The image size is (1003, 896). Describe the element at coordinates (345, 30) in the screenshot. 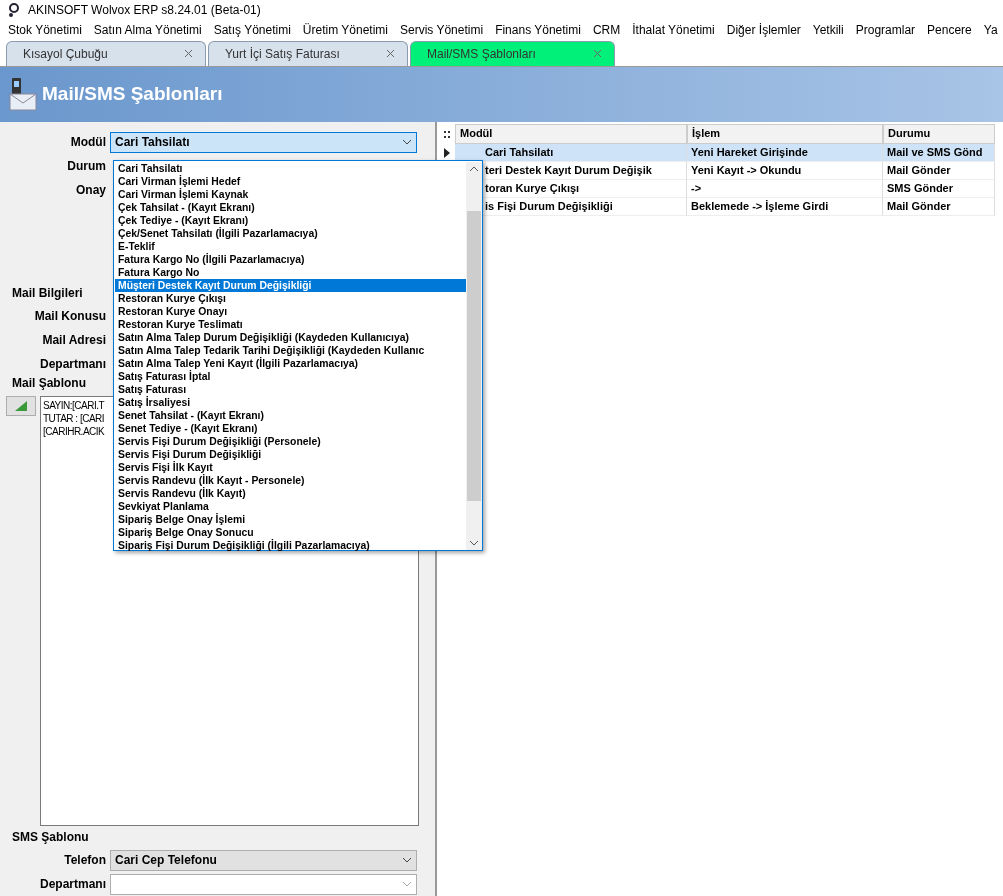

I see `menu-item: Üretim Yönetimi` at that location.